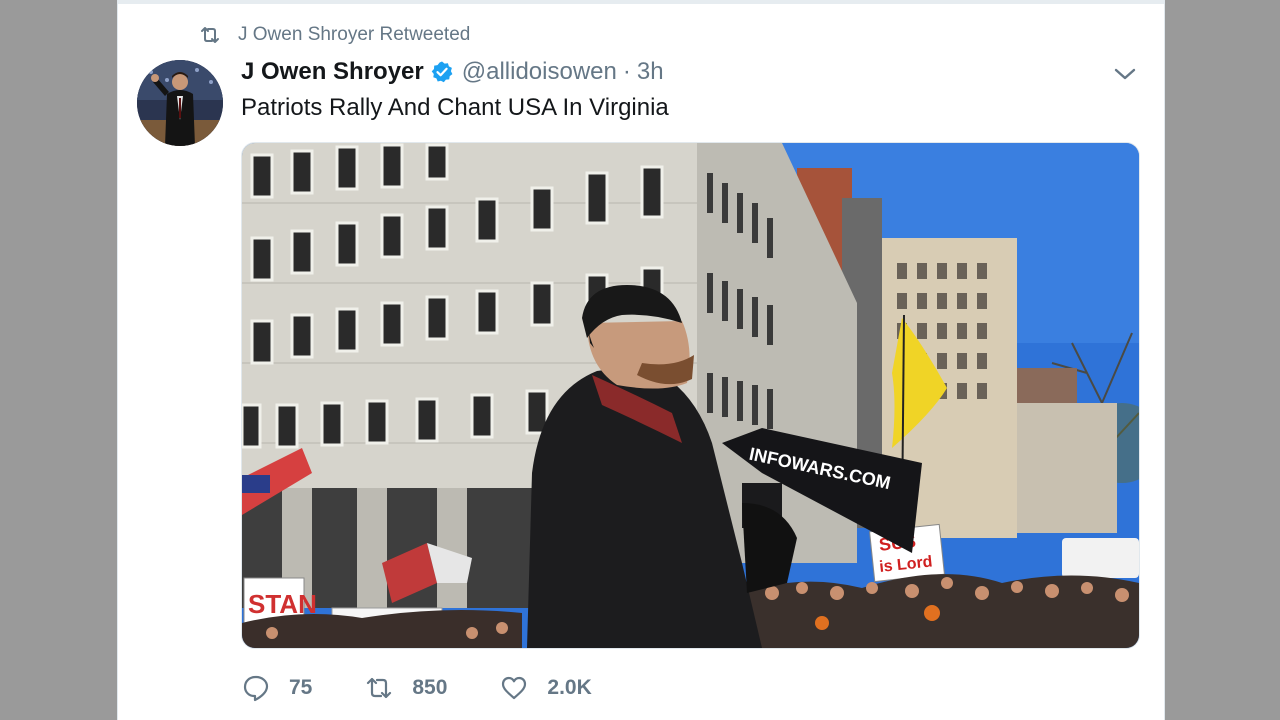 The image size is (1280, 720). What do you see at coordinates (430, 687) in the screenshot?
I see `retweet-count: 850` at bounding box center [430, 687].